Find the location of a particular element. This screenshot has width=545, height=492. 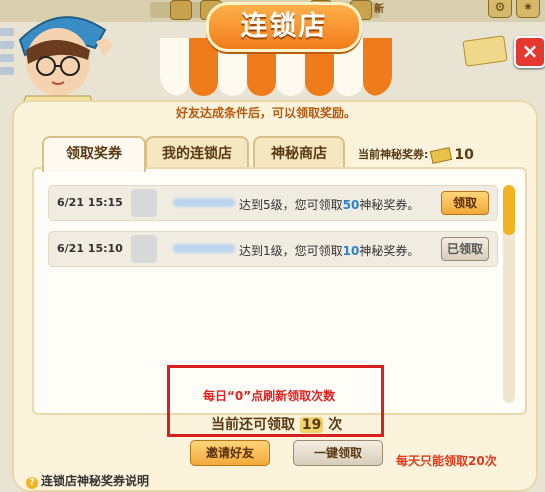

annotation-text: 每日“0”点刷新领取次数 is located at coordinates (269, 396).